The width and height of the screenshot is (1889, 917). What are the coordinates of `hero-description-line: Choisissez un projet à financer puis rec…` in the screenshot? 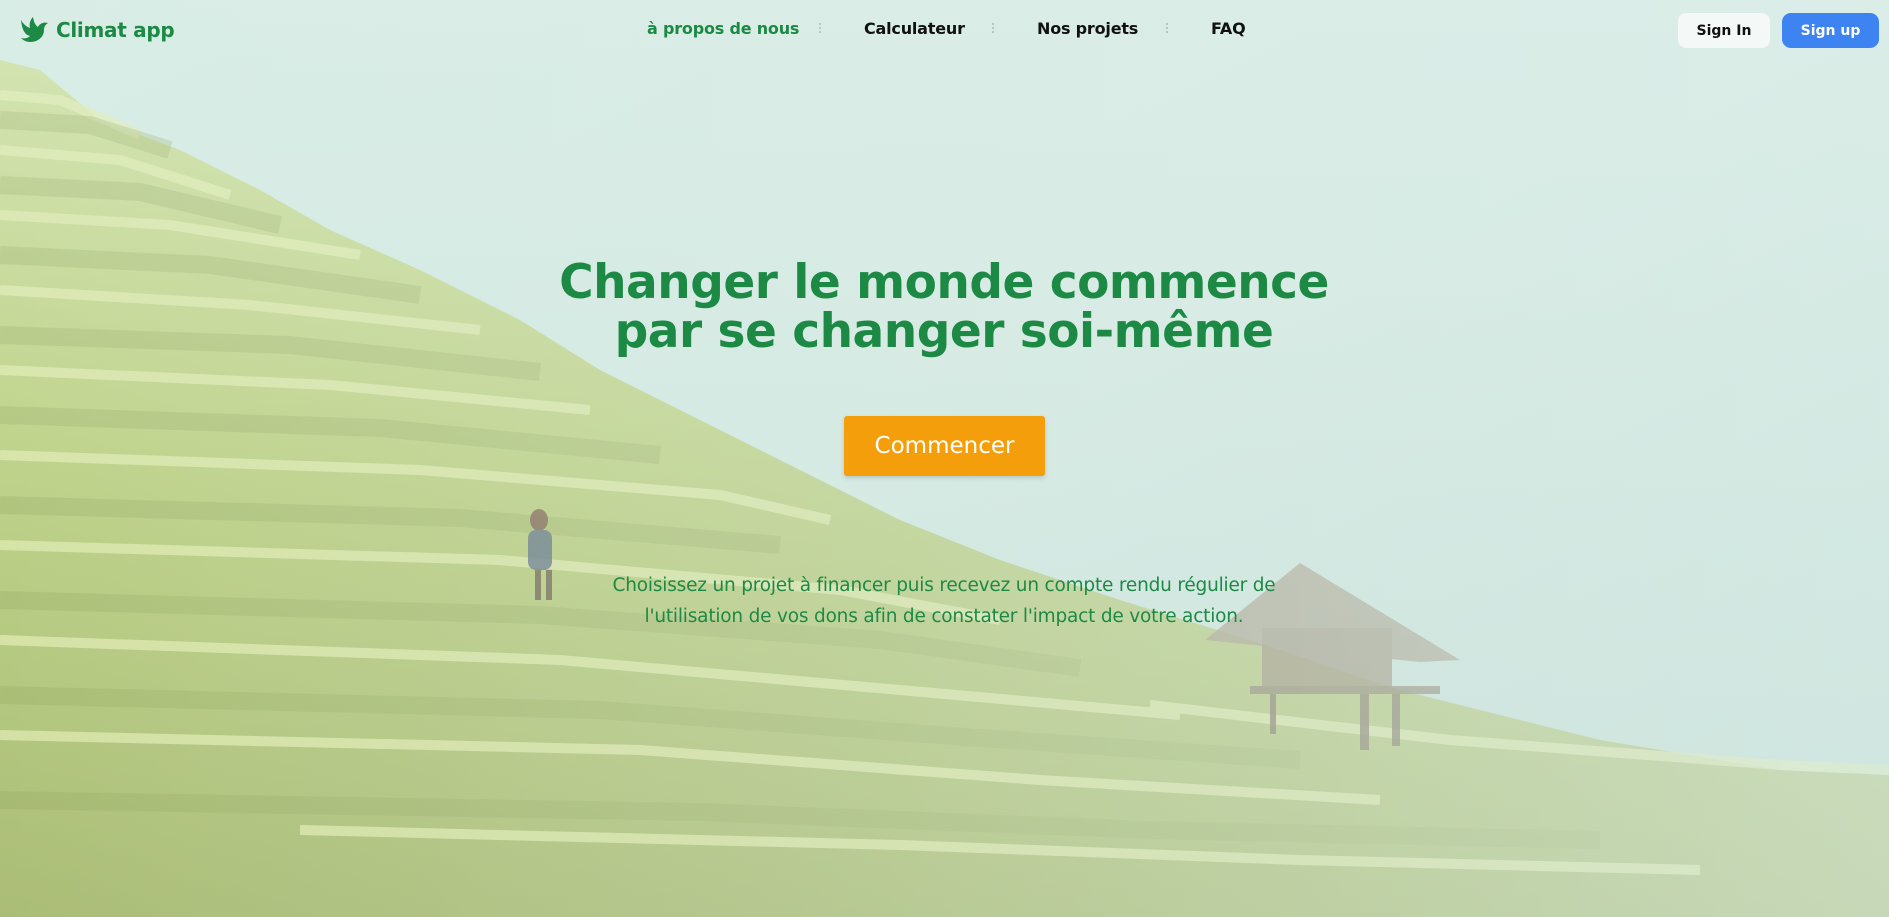 It's located at (944, 585).